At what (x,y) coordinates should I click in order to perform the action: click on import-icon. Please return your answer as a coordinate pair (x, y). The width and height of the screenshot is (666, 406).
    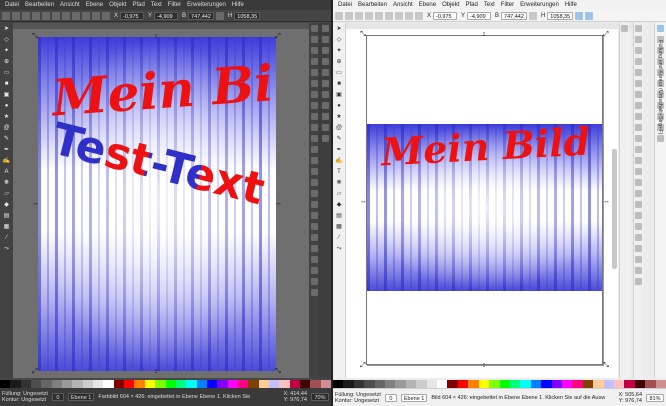
    Looking at the image, I should click on (314, 72).